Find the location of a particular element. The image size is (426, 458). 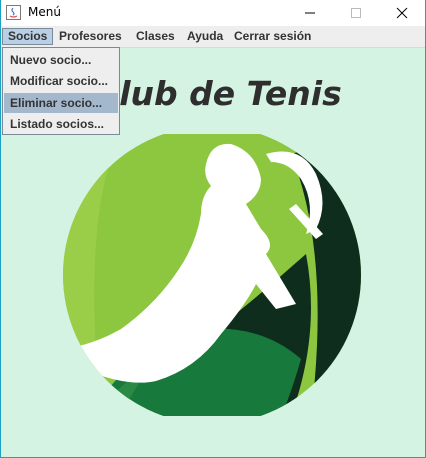

maximize-button is located at coordinates (356, 13).